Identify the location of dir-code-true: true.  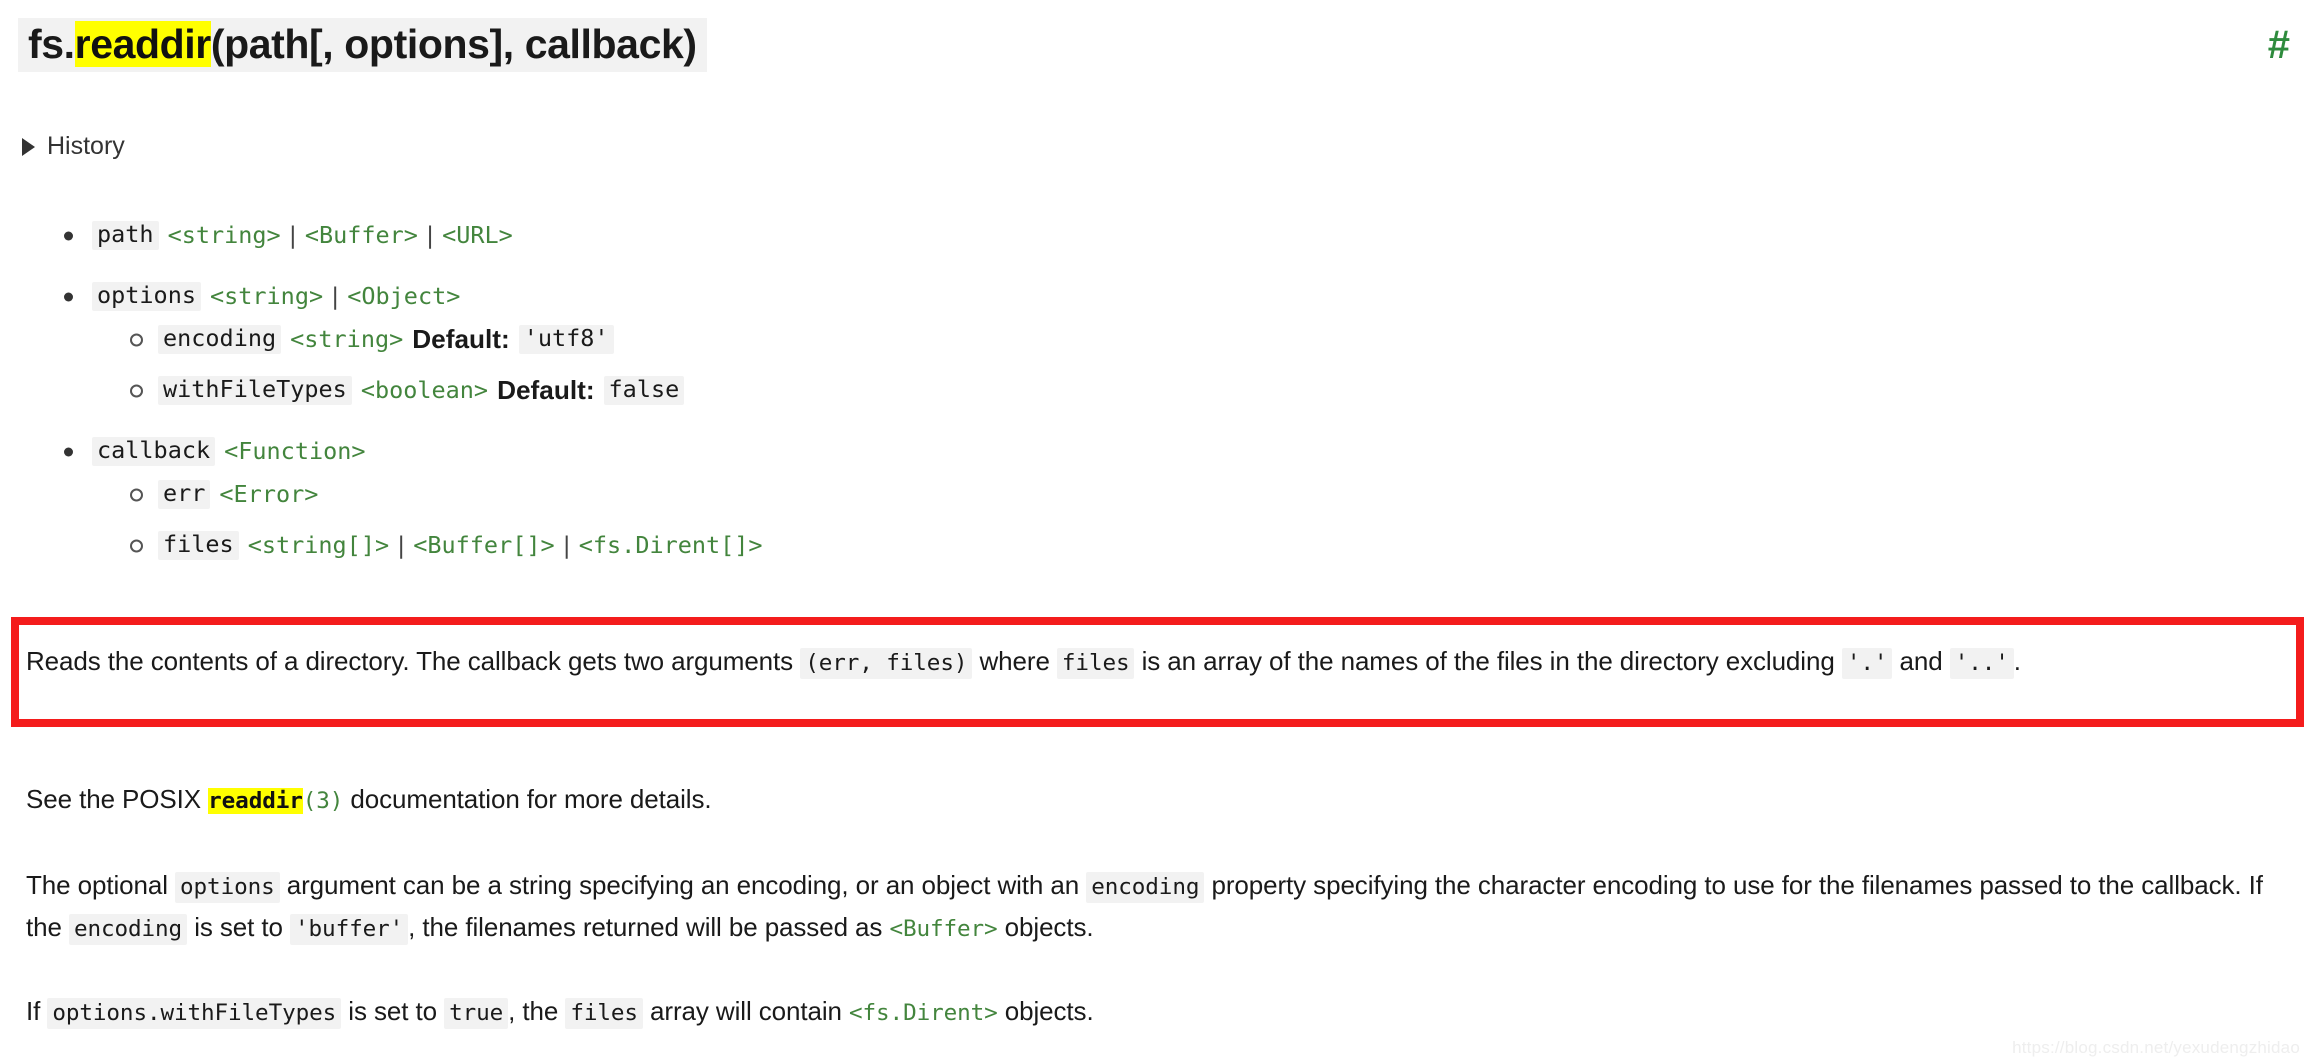
(476, 1013).